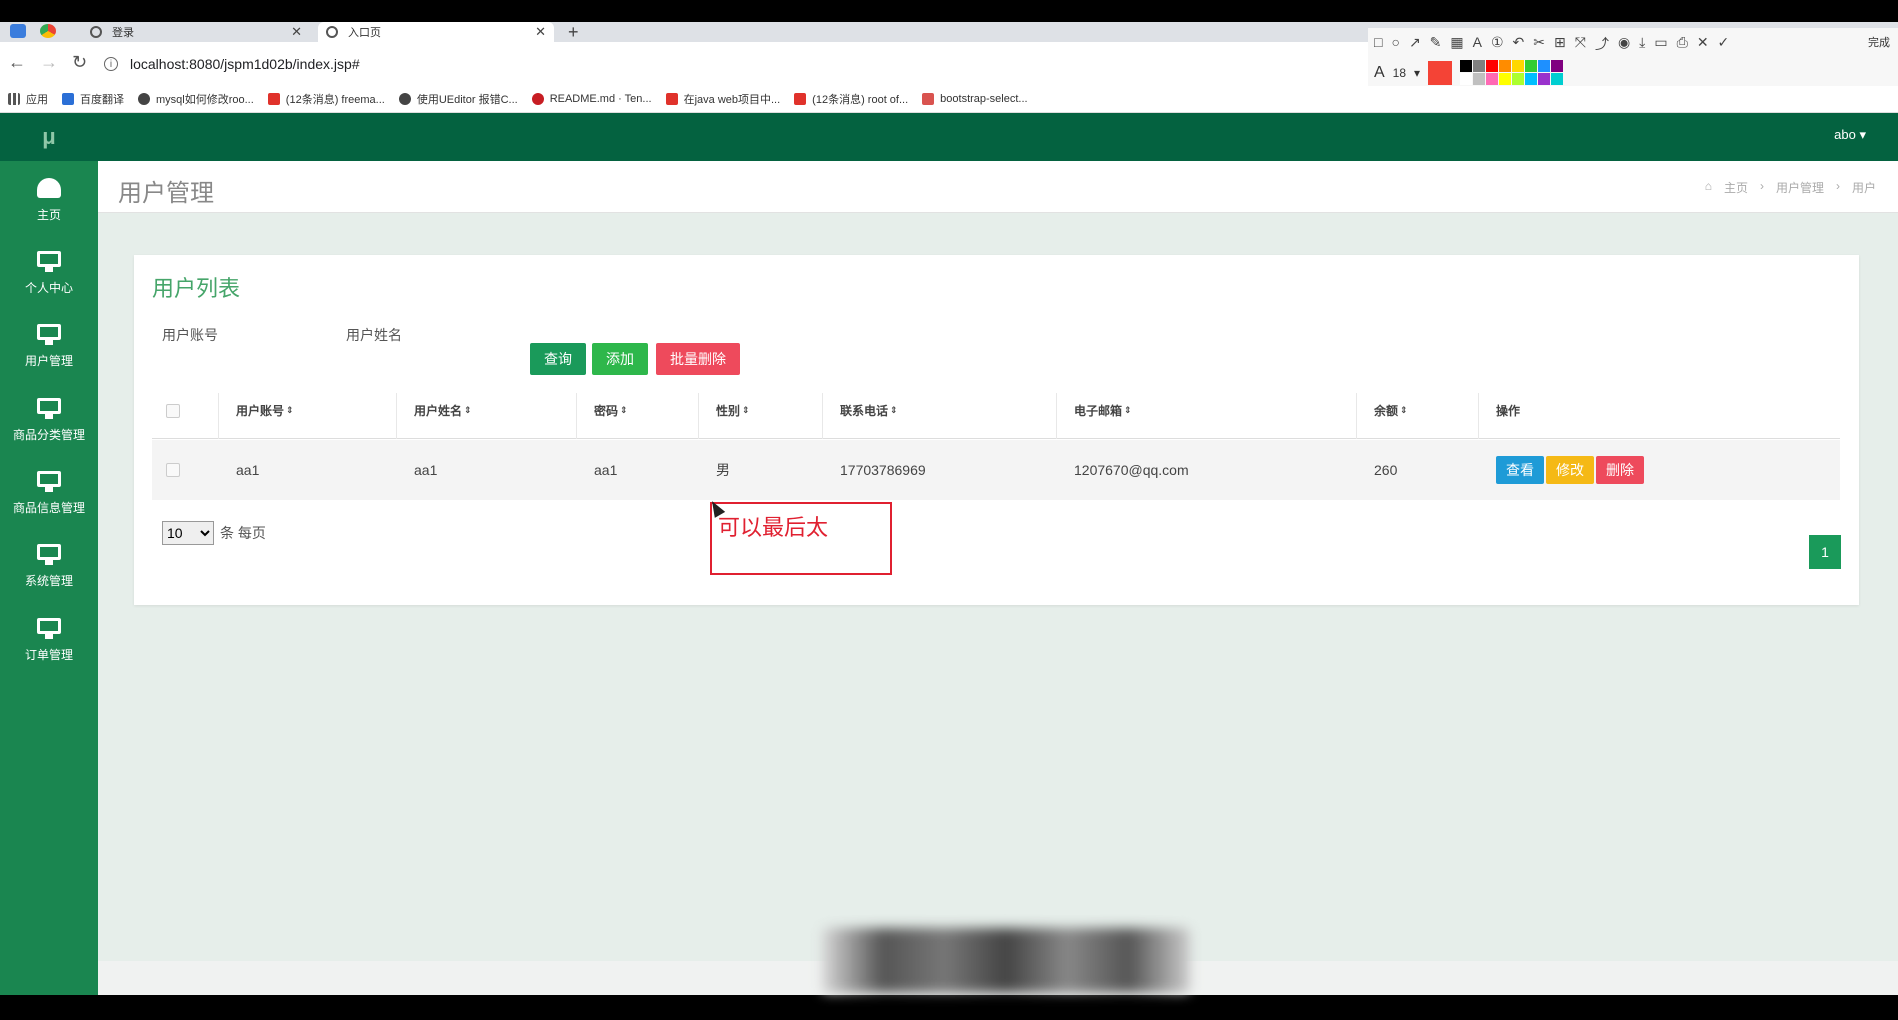 Image resolution: width=1898 pixels, height=1020 pixels. What do you see at coordinates (620, 359) in the screenshot?
I see `add-button: 添加` at bounding box center [620, 359].